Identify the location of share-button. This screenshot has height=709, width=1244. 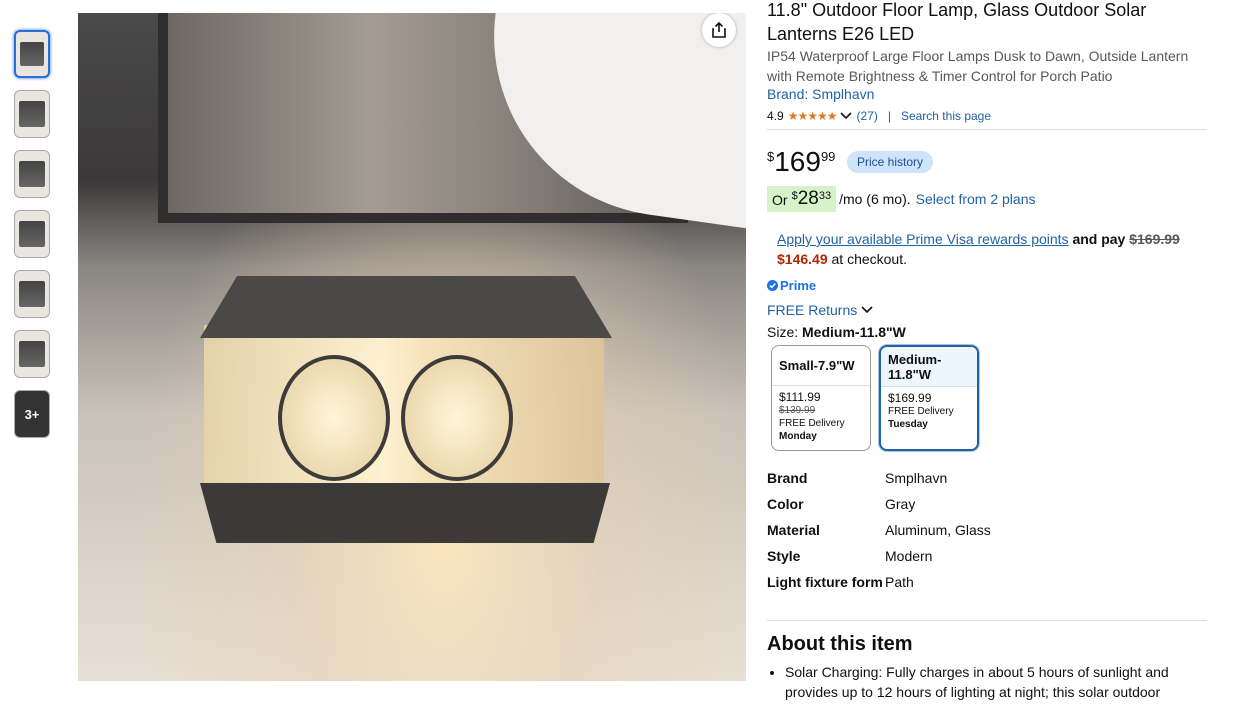
(719, 30).